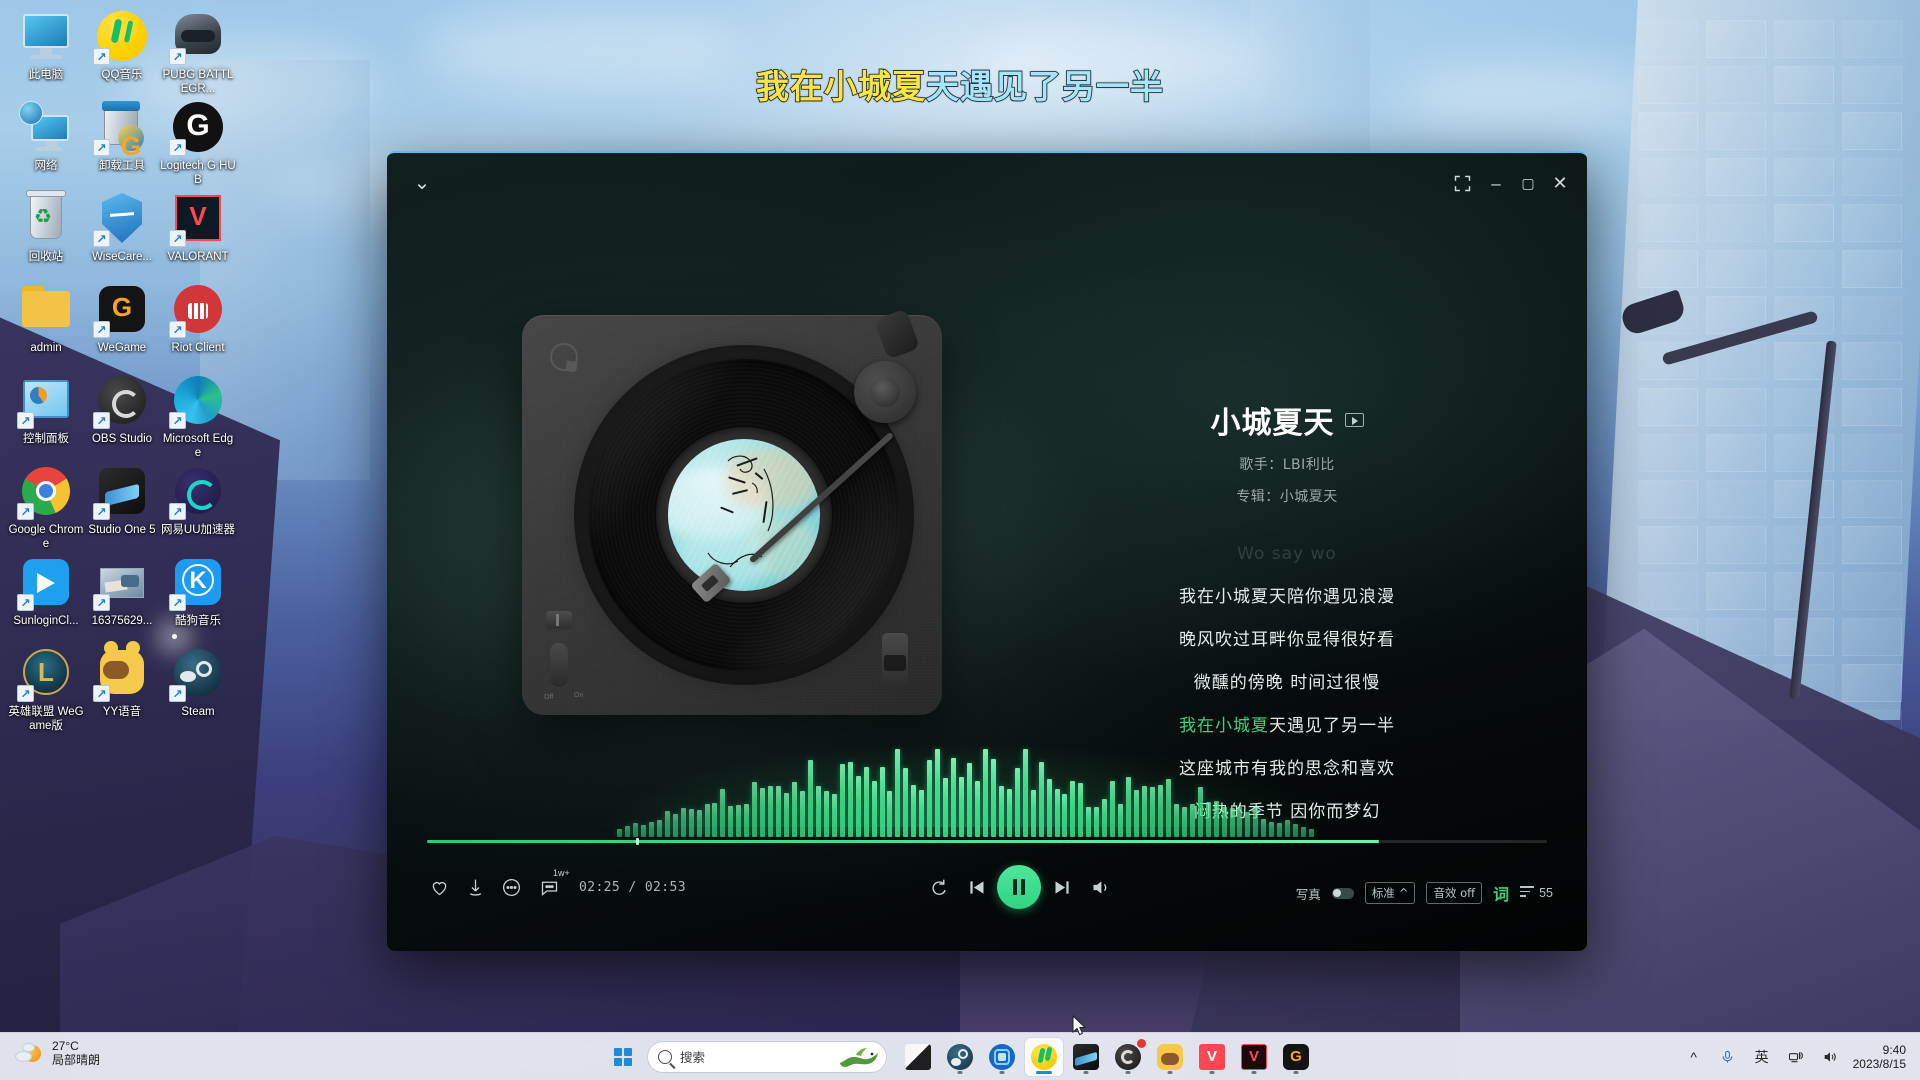  Describe the element at coordinates (1560, 183) in the screenshot. I see `close-icon: ✕` at that location.